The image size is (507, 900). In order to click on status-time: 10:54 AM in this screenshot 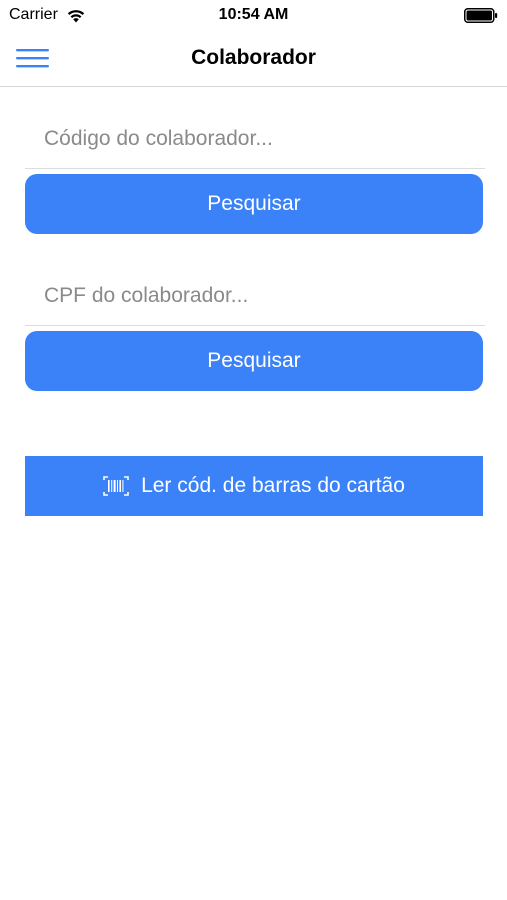, I will do `click(253, 14)`.